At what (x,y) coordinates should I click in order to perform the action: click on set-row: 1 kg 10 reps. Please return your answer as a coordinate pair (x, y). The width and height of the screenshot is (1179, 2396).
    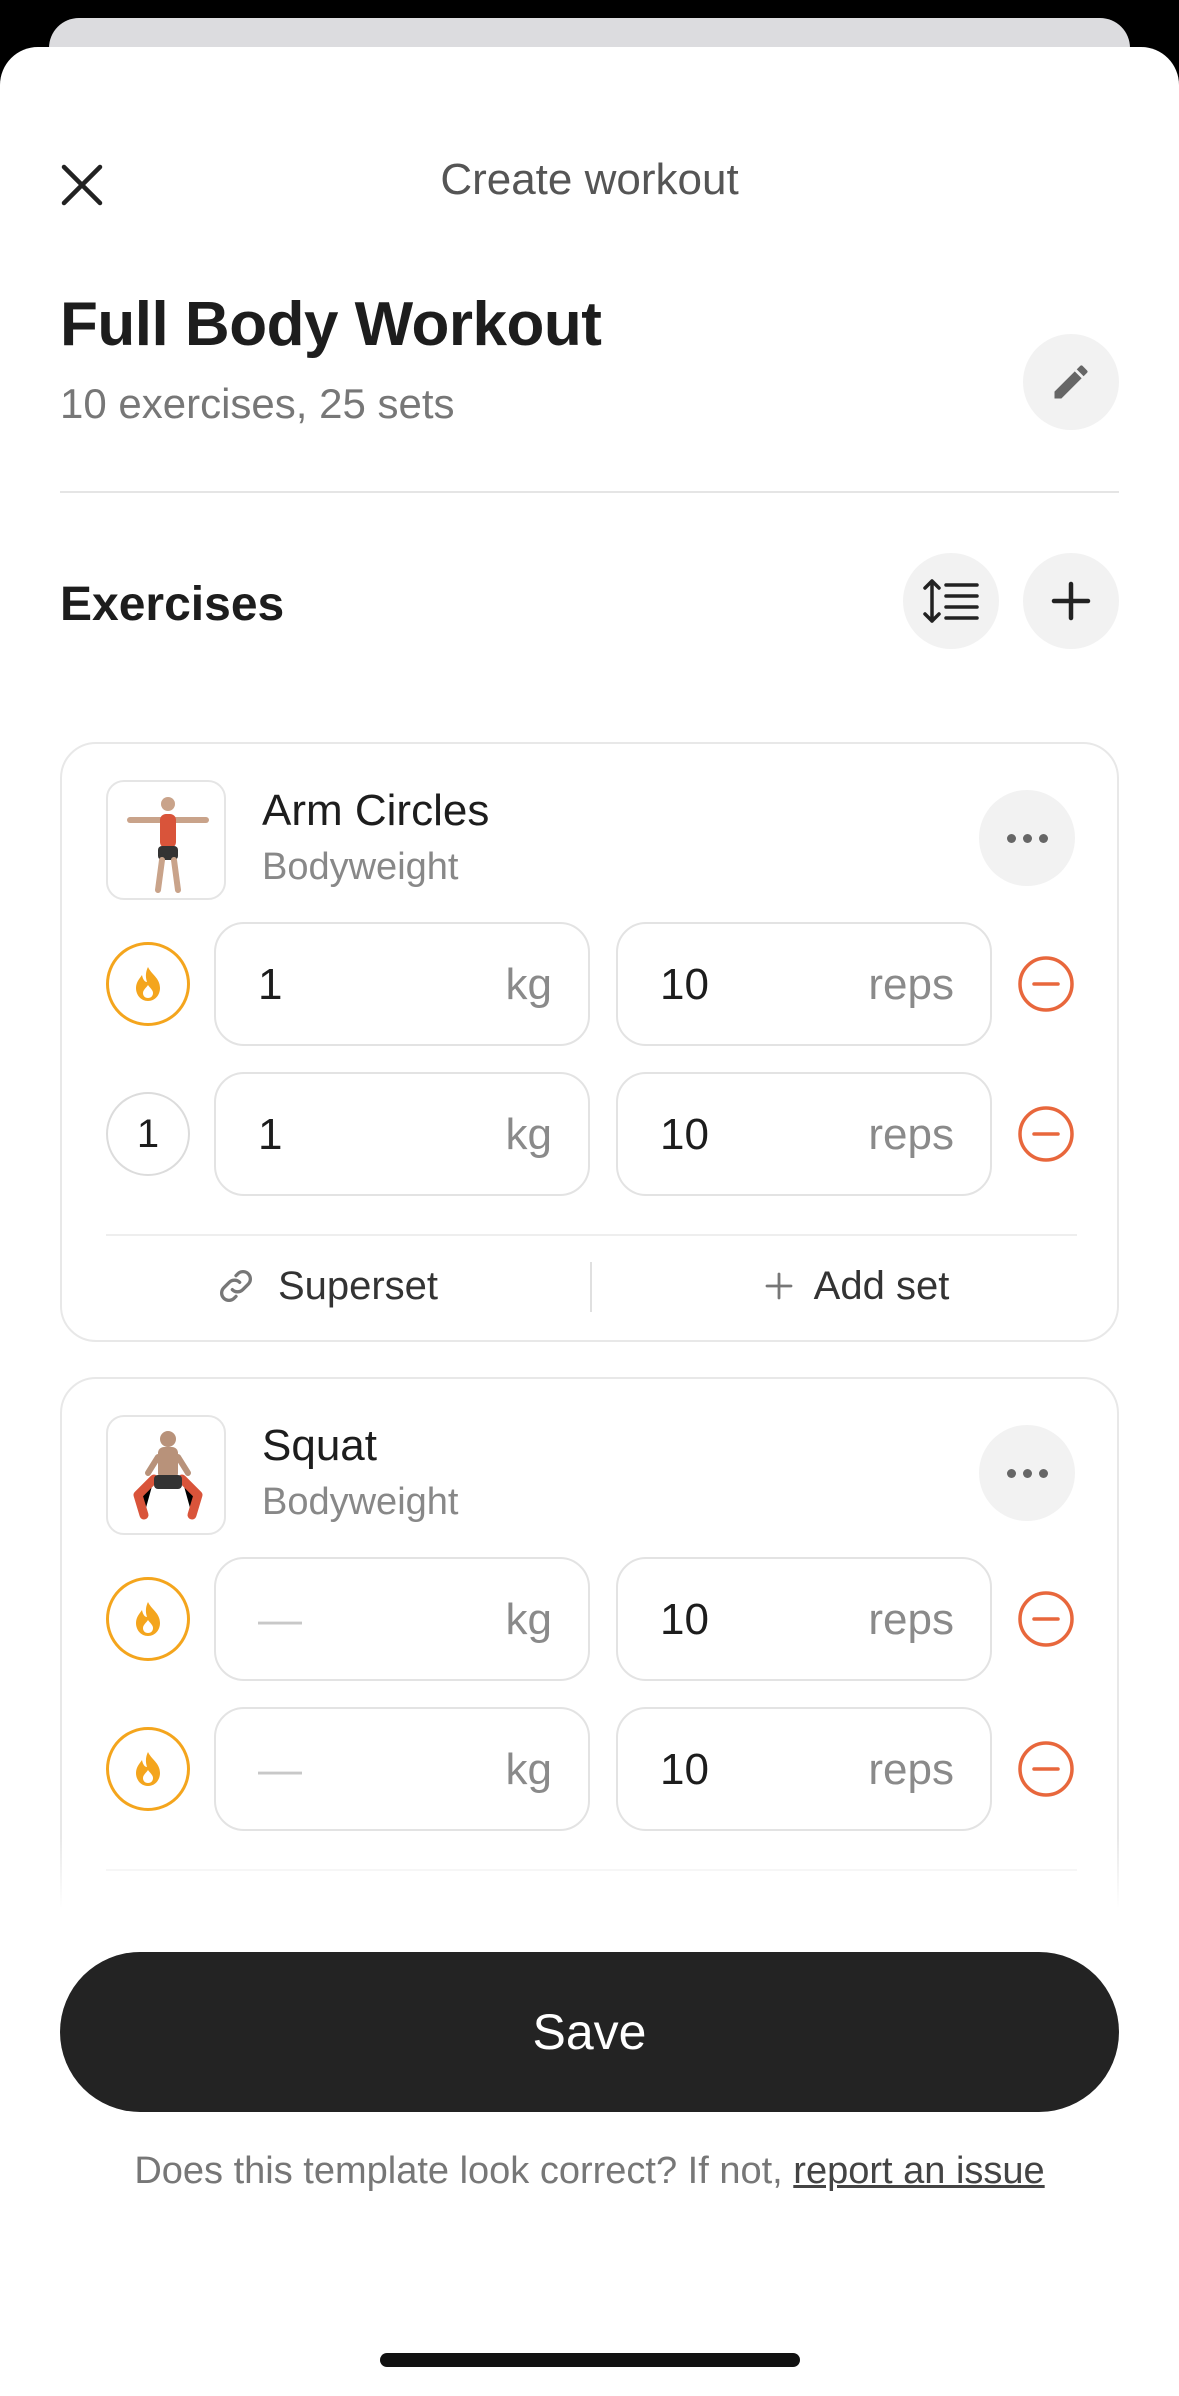
    Looking at the image, I should click on (589, 984).